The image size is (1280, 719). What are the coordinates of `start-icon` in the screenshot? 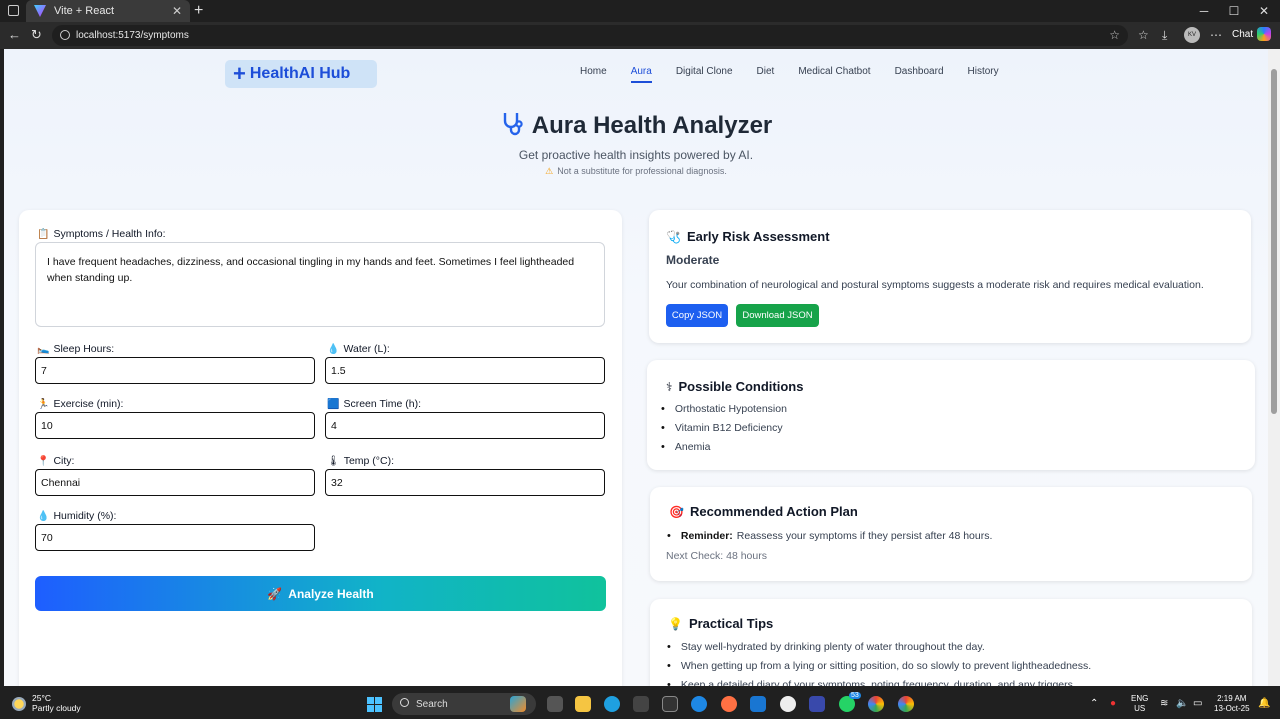 It's located at (374, 704).